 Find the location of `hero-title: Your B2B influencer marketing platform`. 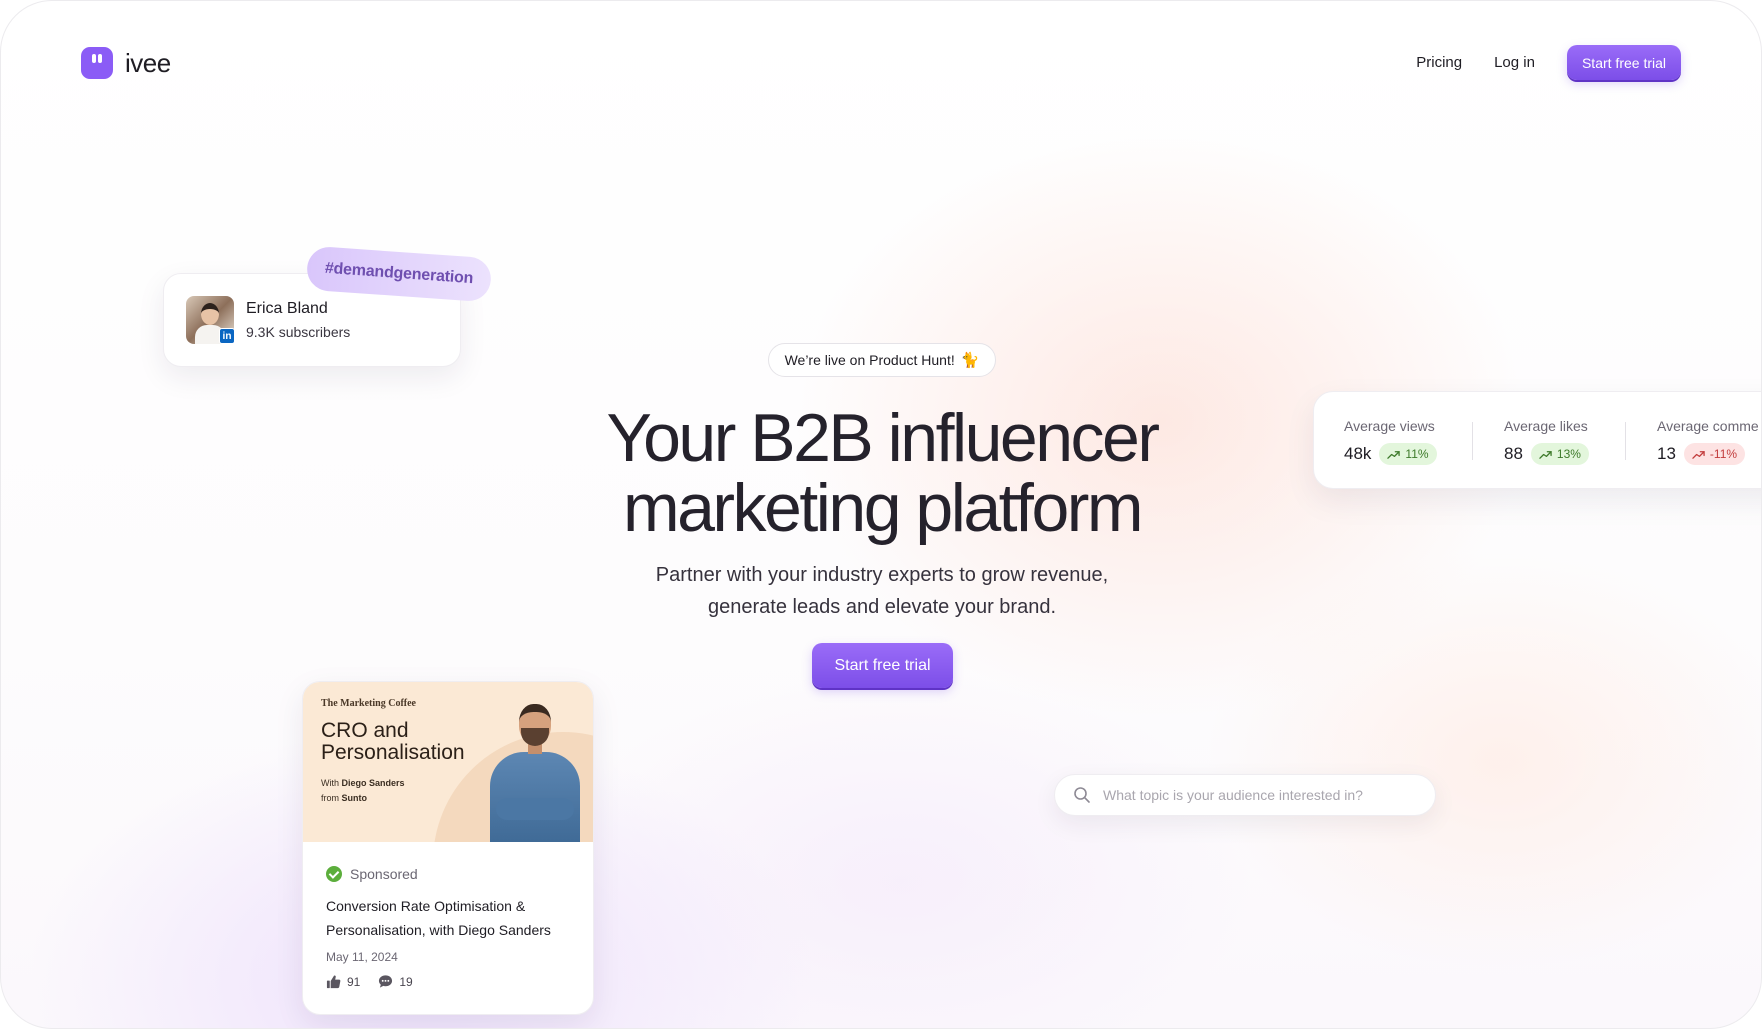

hero-title: Your B2B influencer marketing platform is located at coordinates (882, 473).